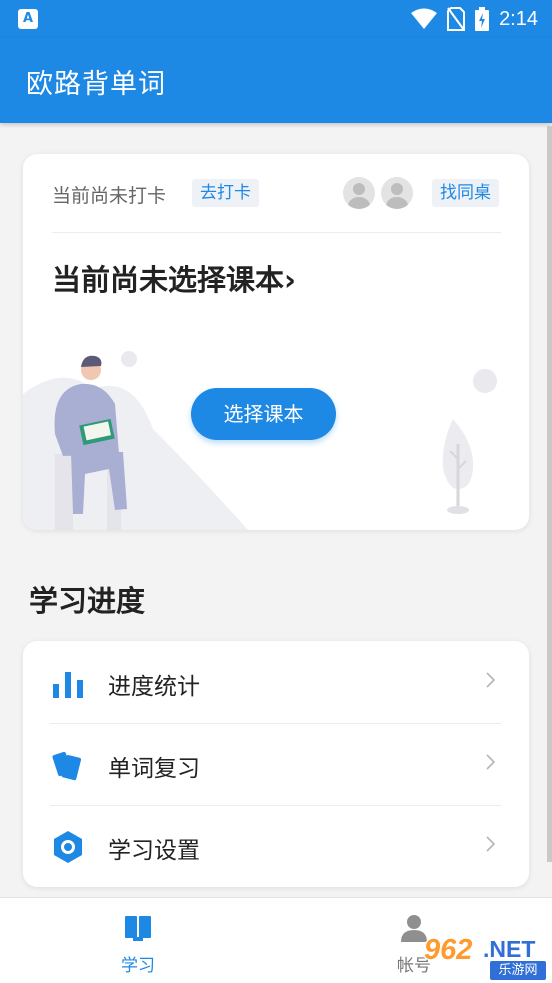  Describe the element at coordinates (482, 19) in the screenshot. I see `battery-charging-icon` at that location.